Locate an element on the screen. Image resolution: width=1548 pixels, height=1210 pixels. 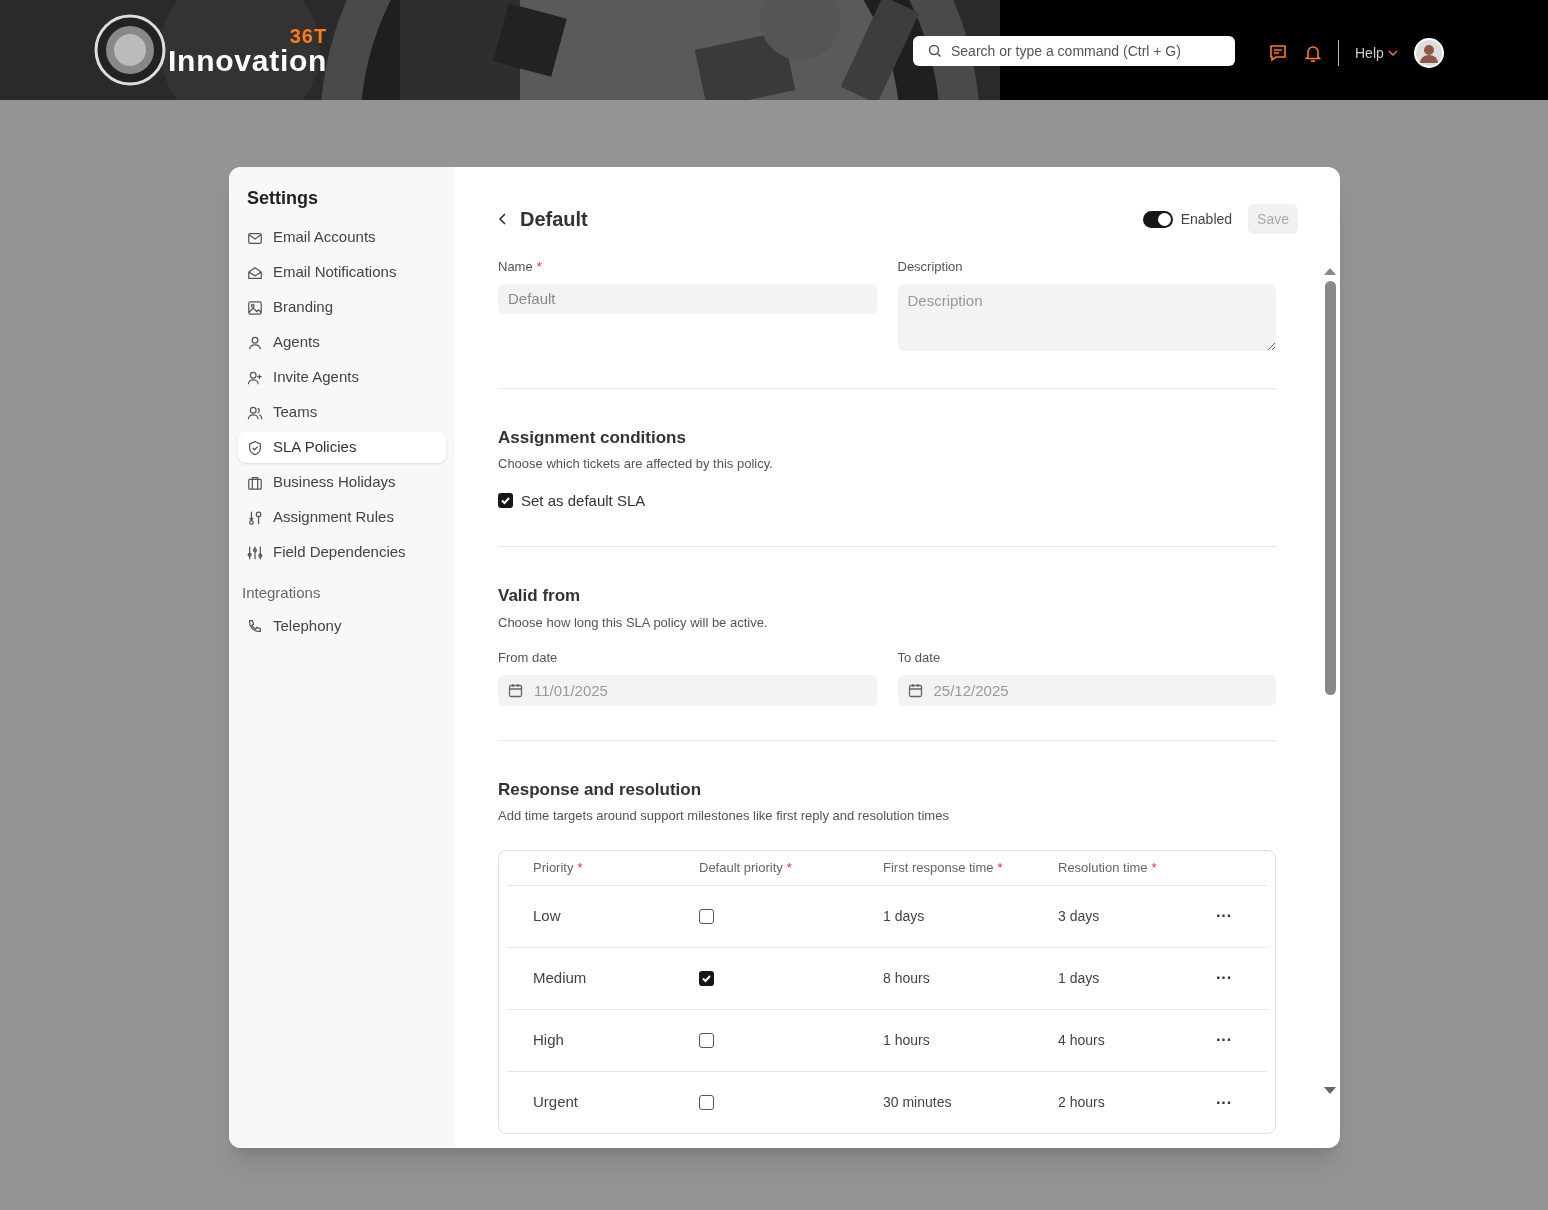
checkbox-label: Set as default SLA is located at coordinates (583, 500).